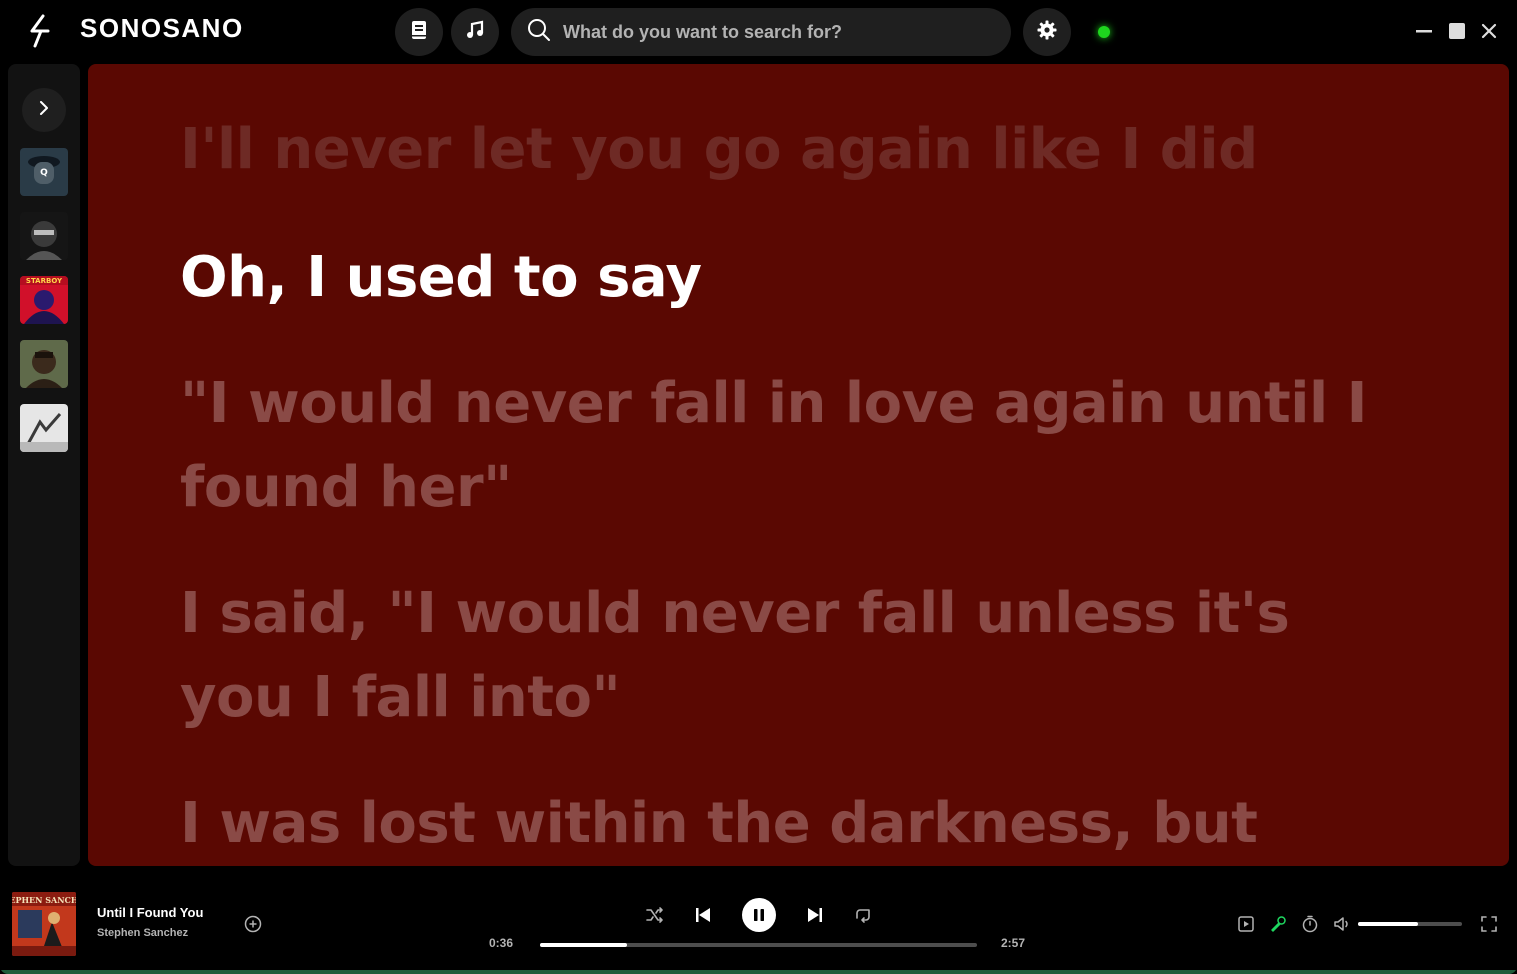  I want to click on sidebar-album-3: STARBOY, so click(44, 300).